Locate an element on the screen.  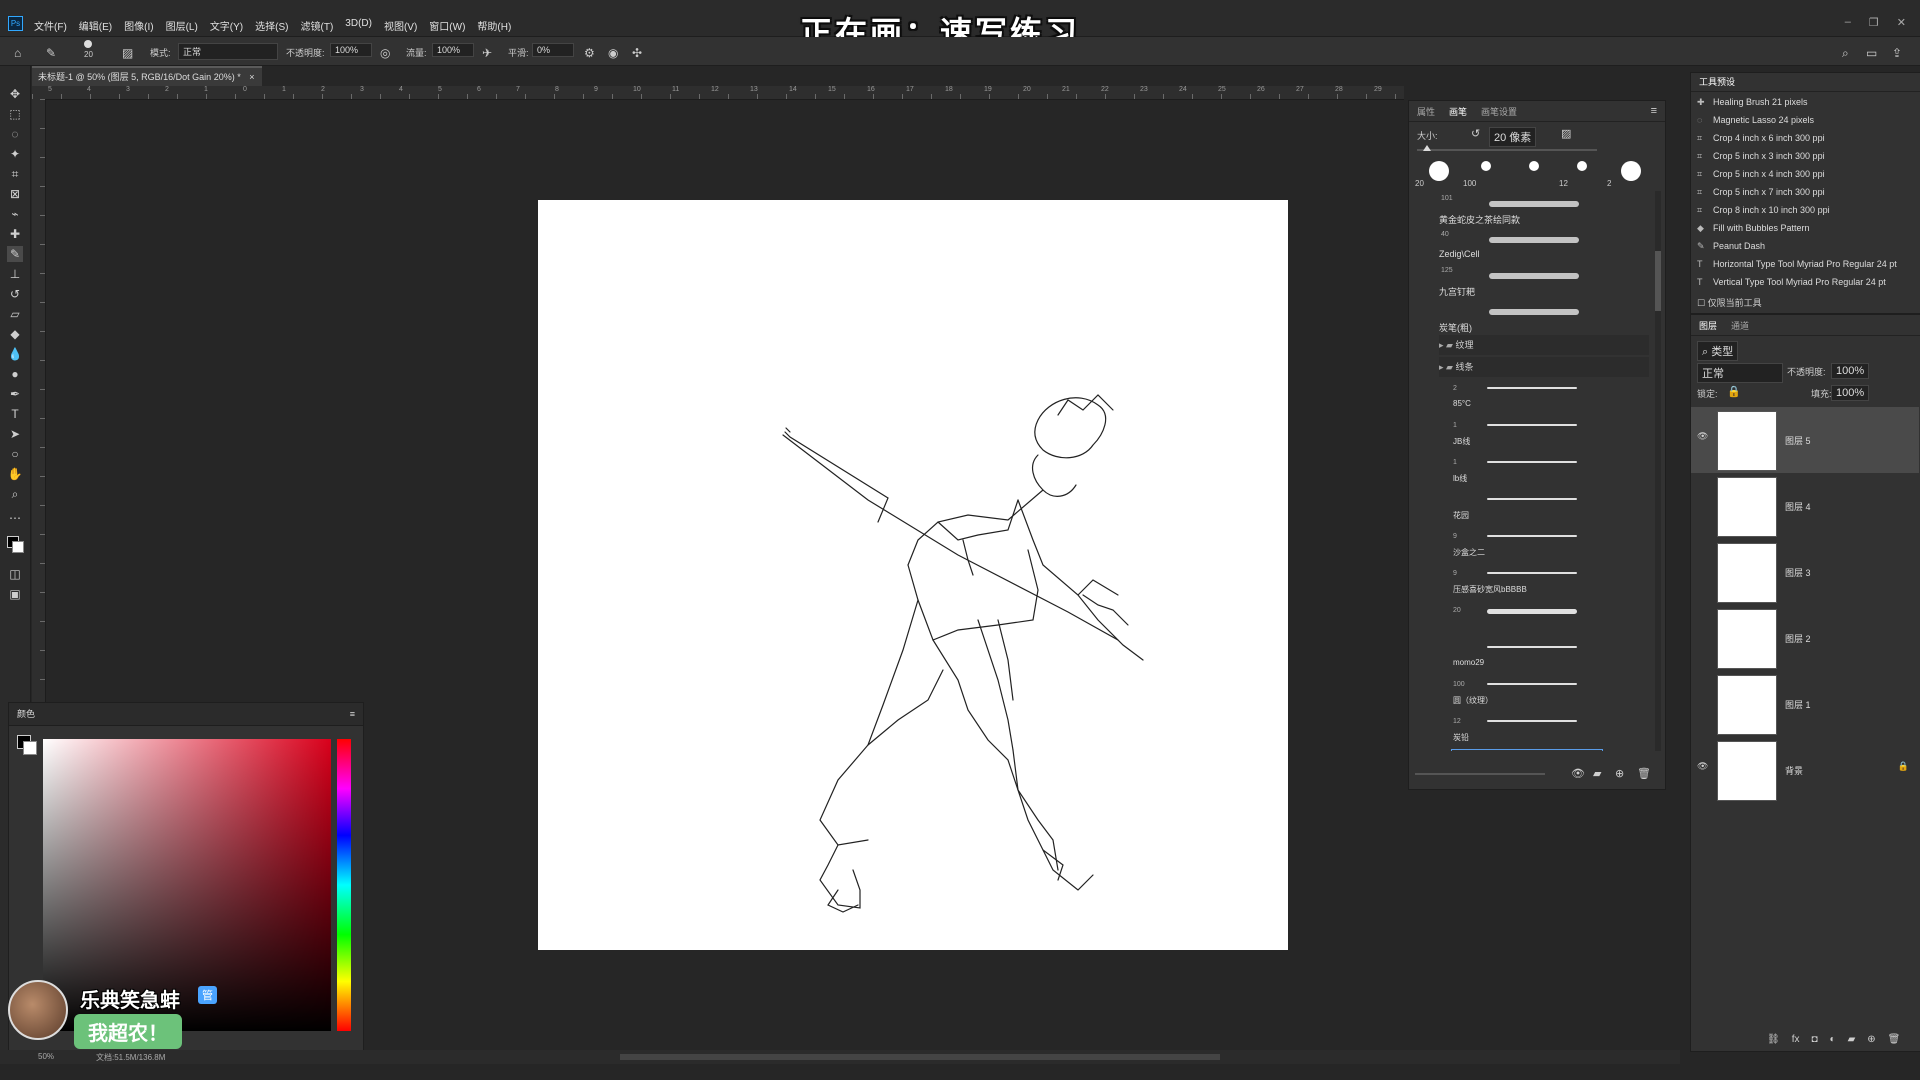
screen-mode-icon: ▣ is located at coordinates (15, 594).